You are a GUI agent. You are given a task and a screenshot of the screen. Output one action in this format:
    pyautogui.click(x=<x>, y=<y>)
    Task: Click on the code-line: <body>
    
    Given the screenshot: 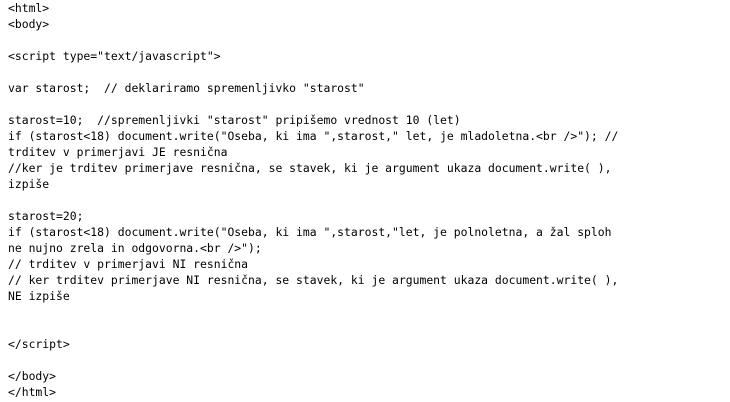 What is the action you would take?
    pyautogui.click(x=29, y=24)
    